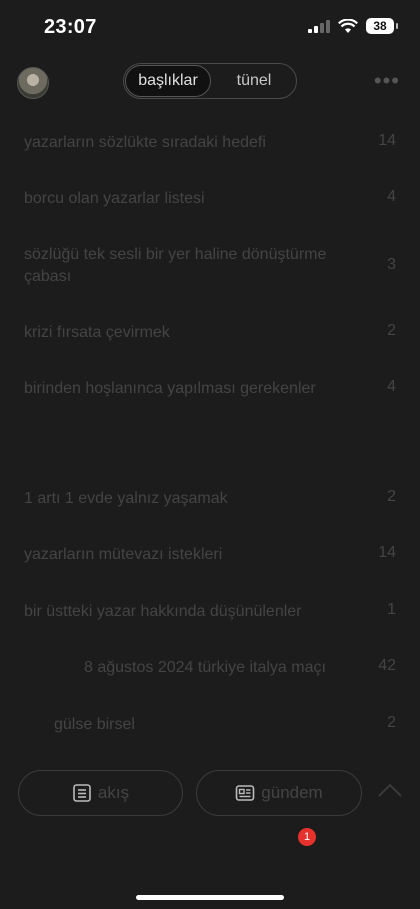 Image resolution: width=420 pixels, height=909 pixels. What do you see at coordinates (319, 26) in the screenshot?
I see `signal-icon` at bounding box center [319, 26].